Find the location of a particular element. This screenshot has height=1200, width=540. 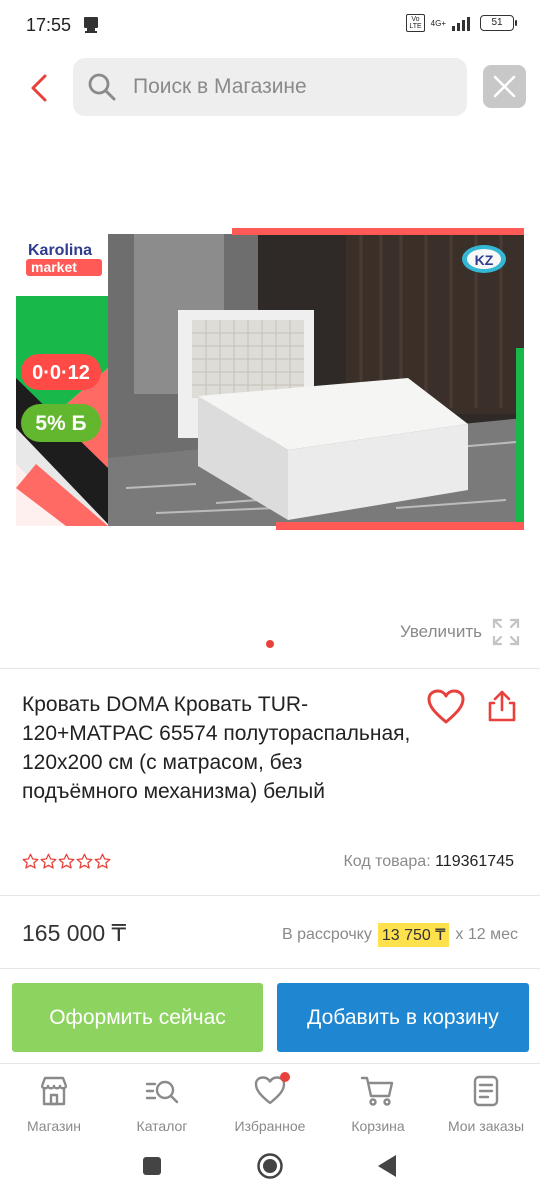

shop-icon is located at coordinates (54, 1091).